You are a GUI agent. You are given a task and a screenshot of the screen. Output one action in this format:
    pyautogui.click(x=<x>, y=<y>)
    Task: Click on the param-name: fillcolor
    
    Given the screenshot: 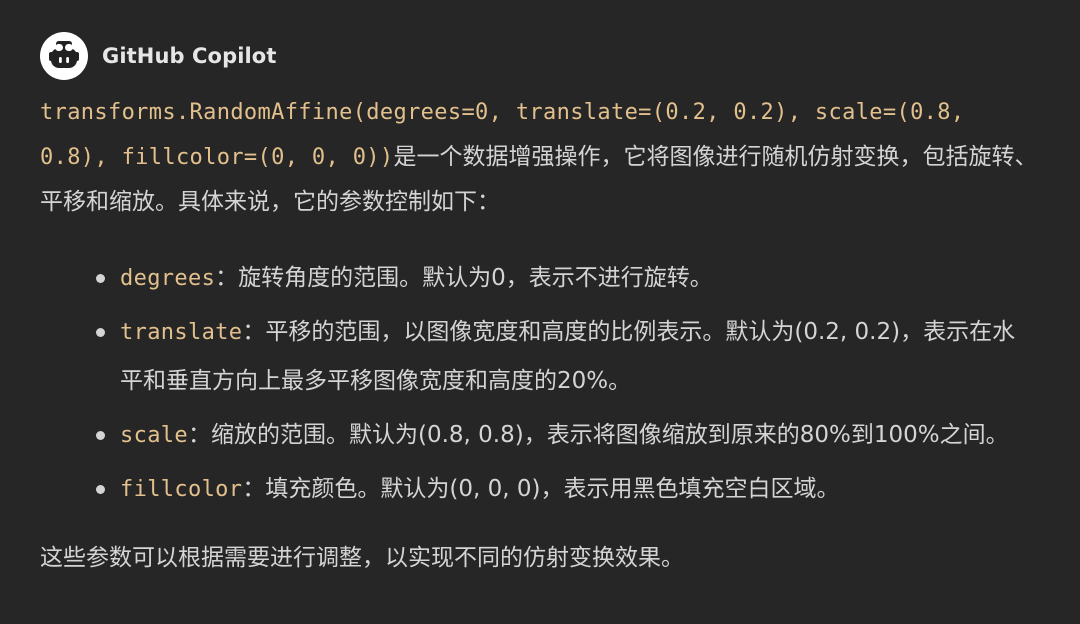 What is the action you would take?
    pyautogui.click(x=181, y=489)
    